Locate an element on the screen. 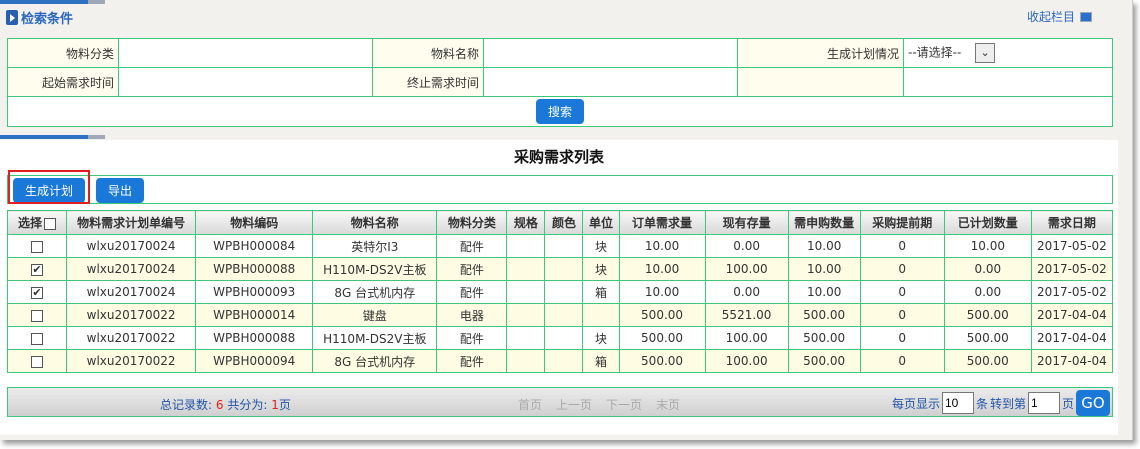 This screenshot has width=1140, height=449. column-header: 单位 is located at coordinates (601, 222).